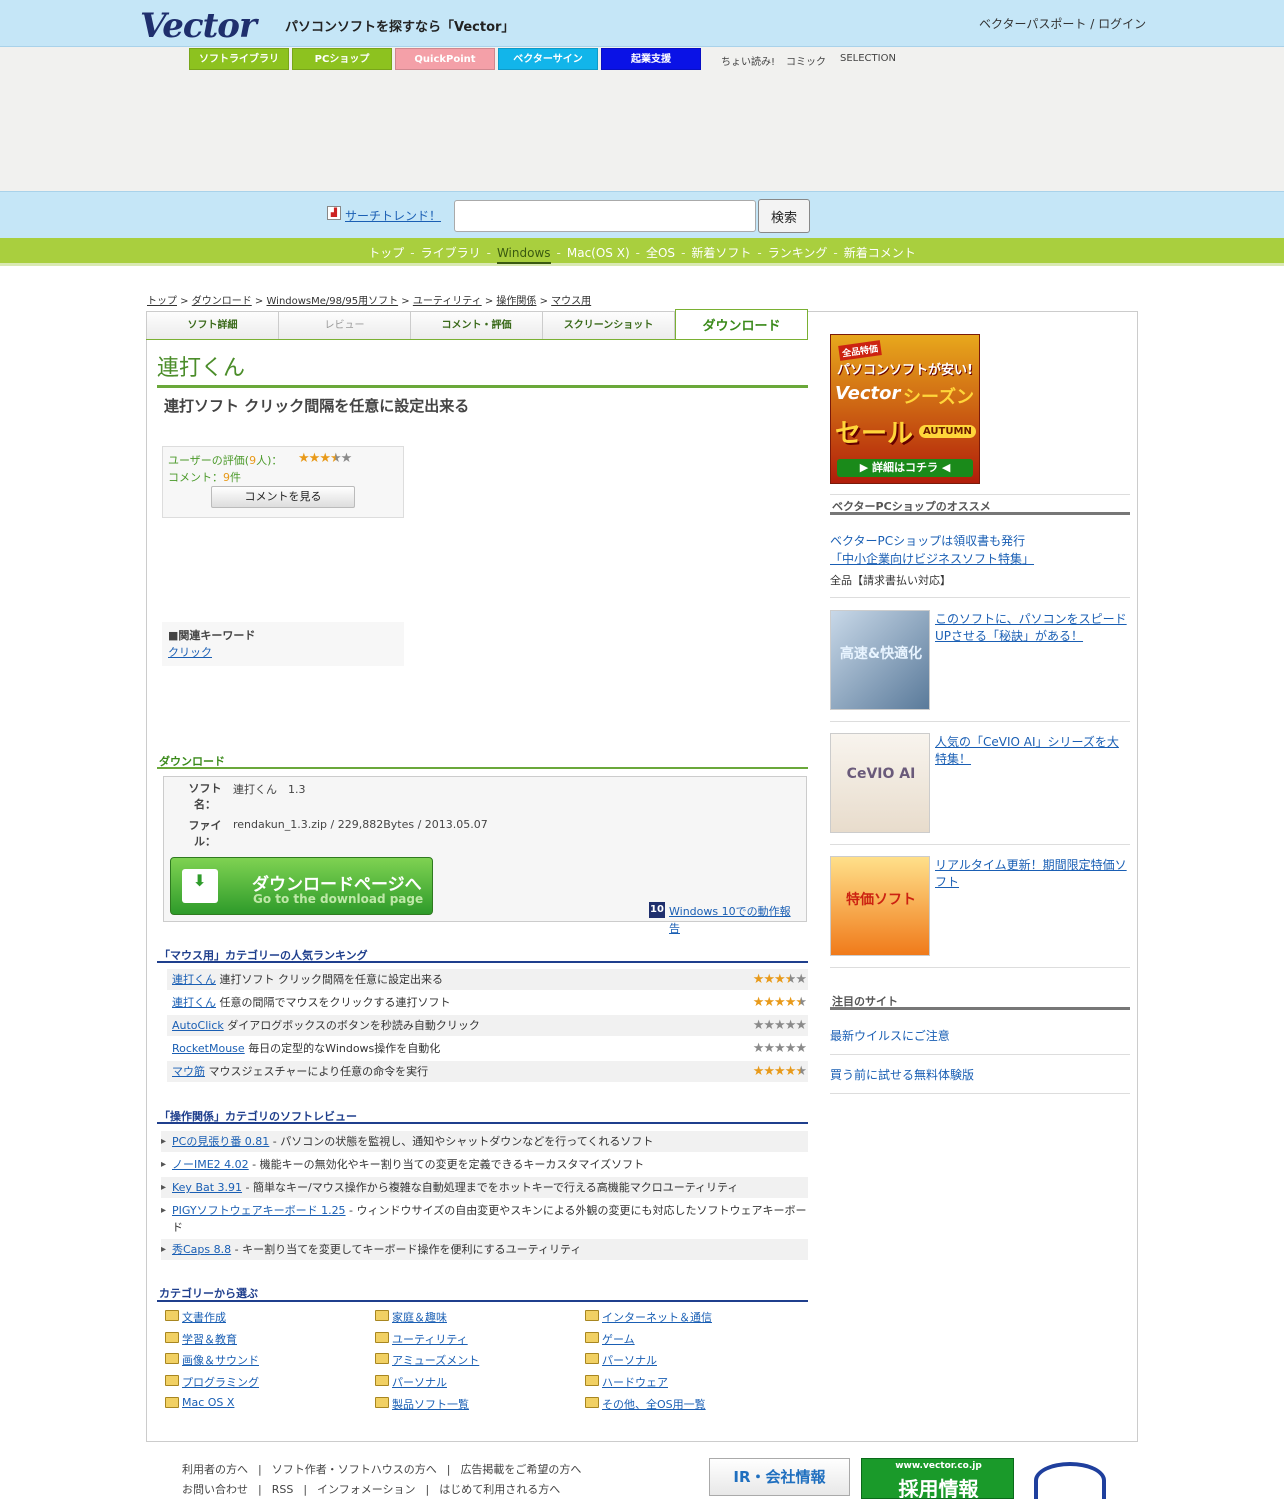 This screenshot has height=1499, width=1284. Describe the element at coordinates (222, 301) in the screenshot. I see `breadcrumb-item-1: ダウンロード` at that location.